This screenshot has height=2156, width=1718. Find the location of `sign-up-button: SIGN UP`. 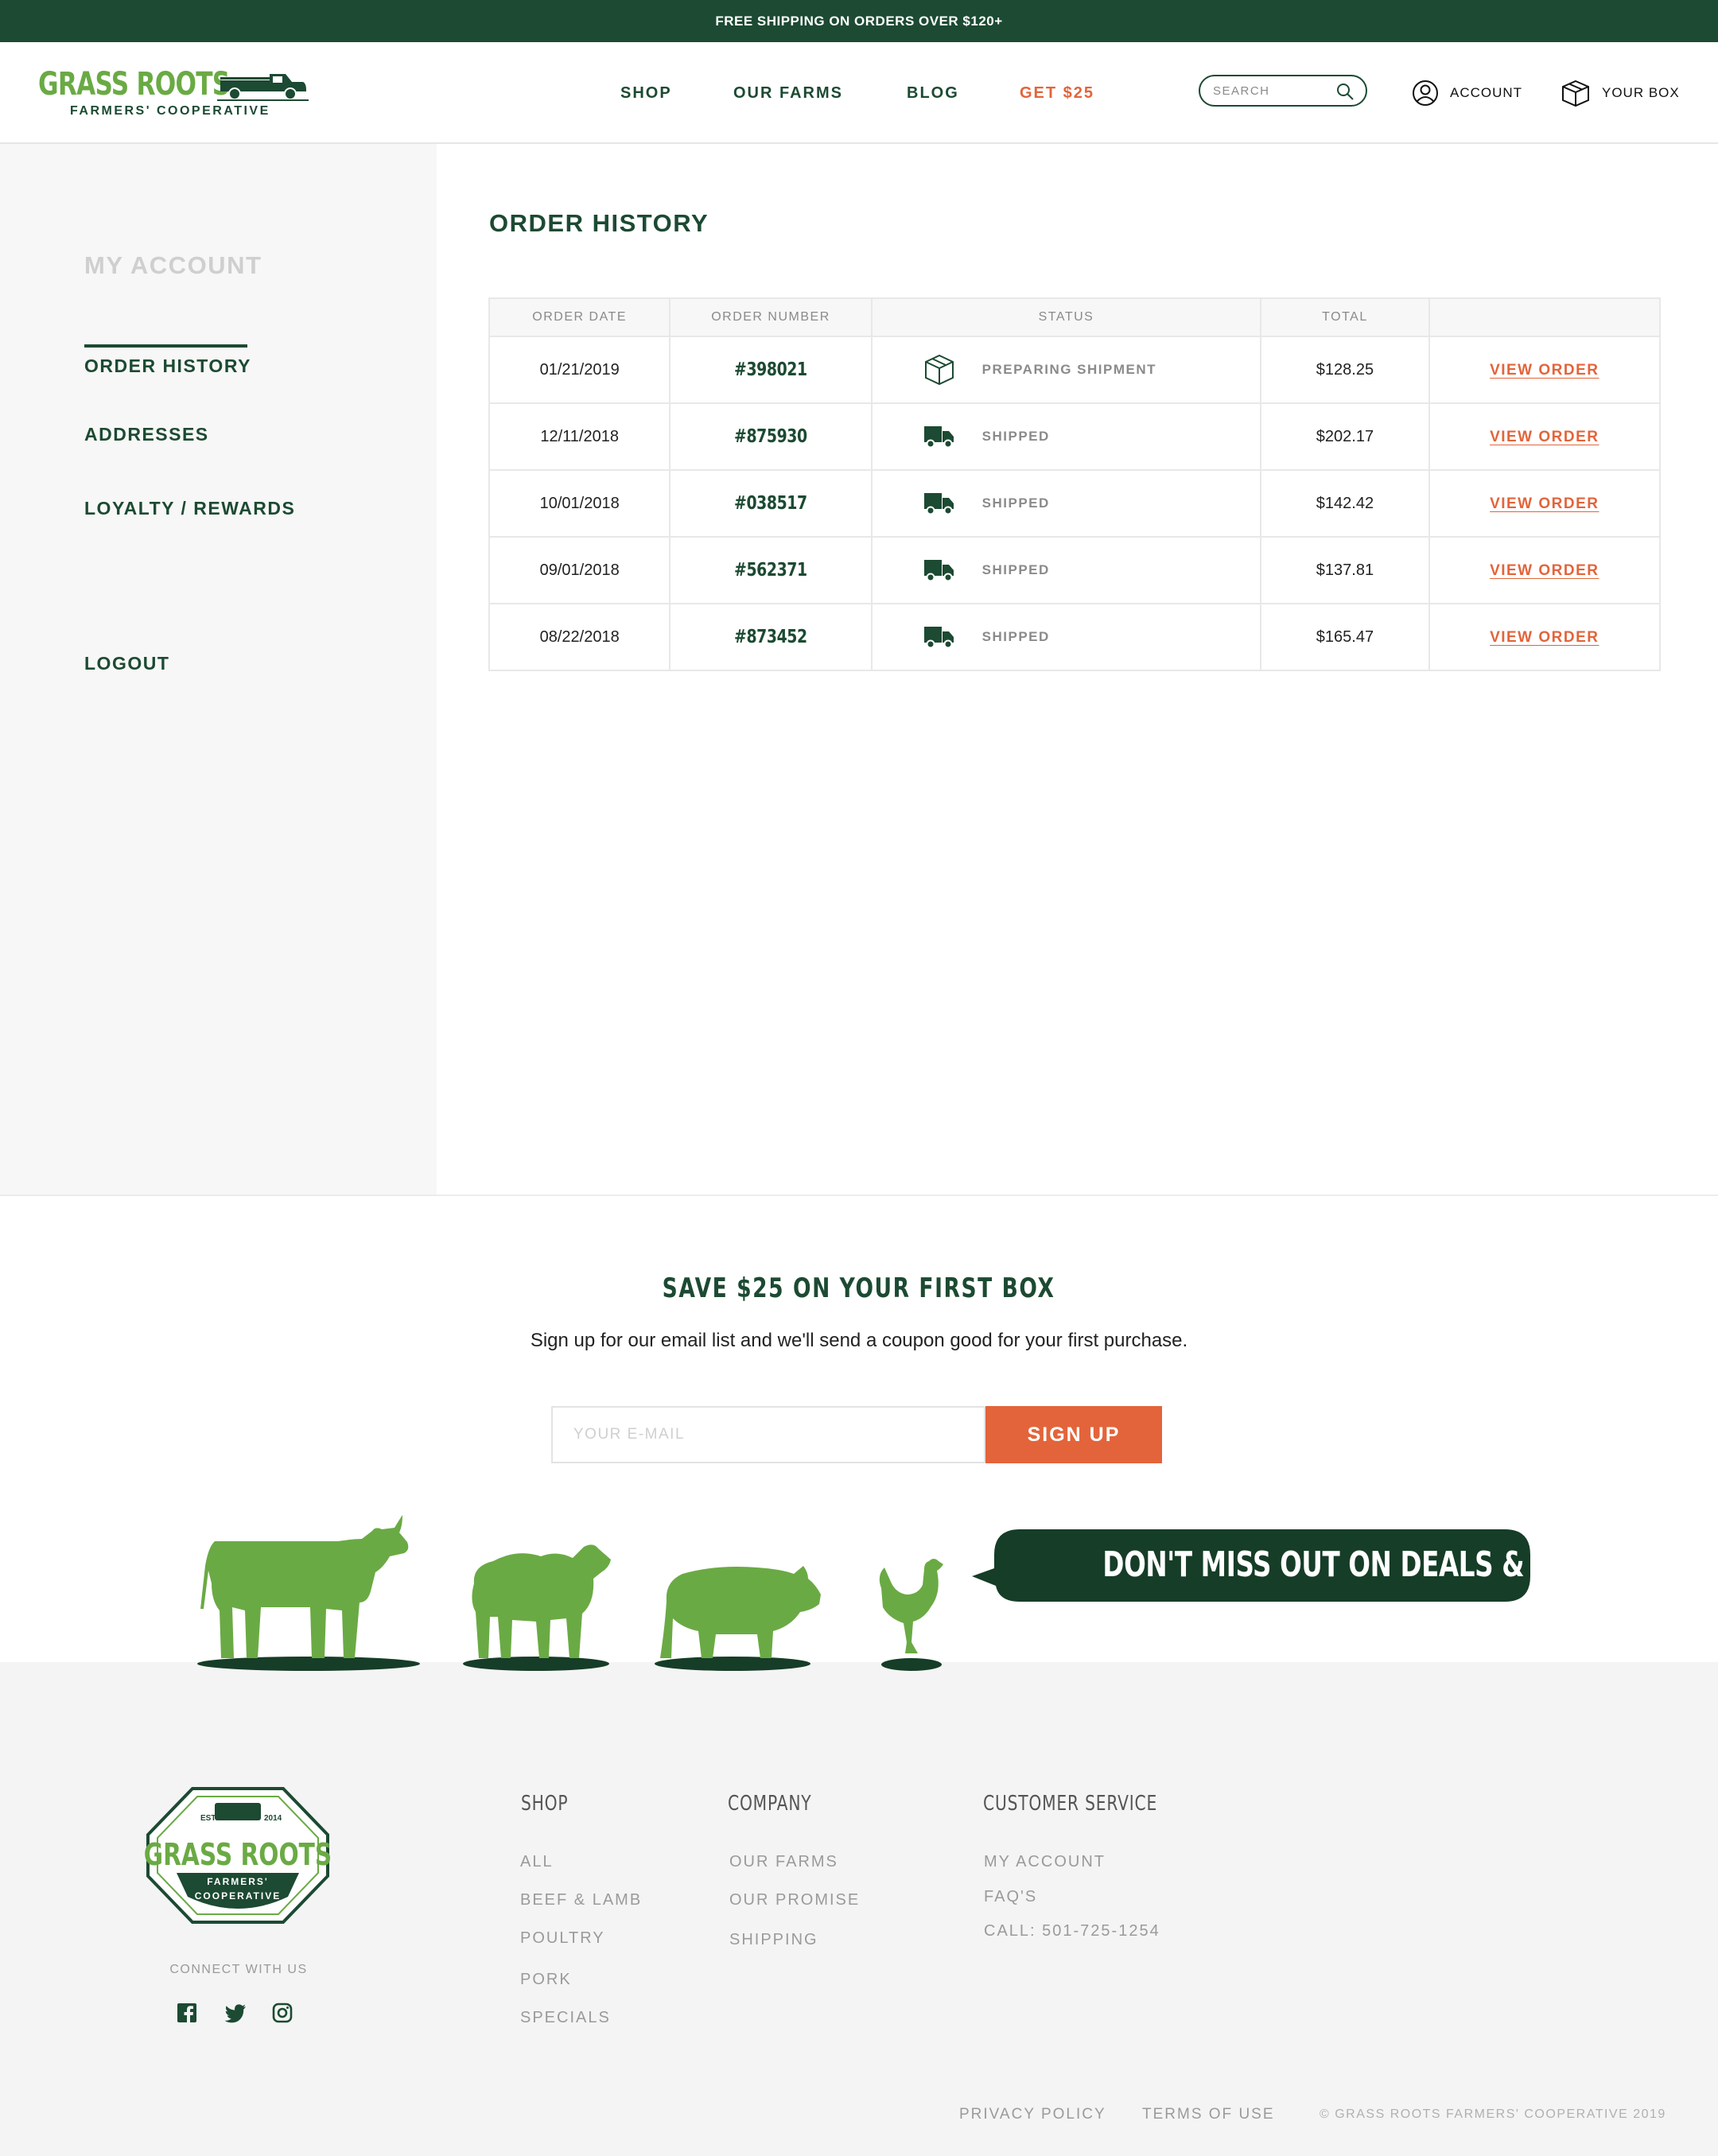

sign-up-button: SIGN UP is located at coordinates (1073, 1434).